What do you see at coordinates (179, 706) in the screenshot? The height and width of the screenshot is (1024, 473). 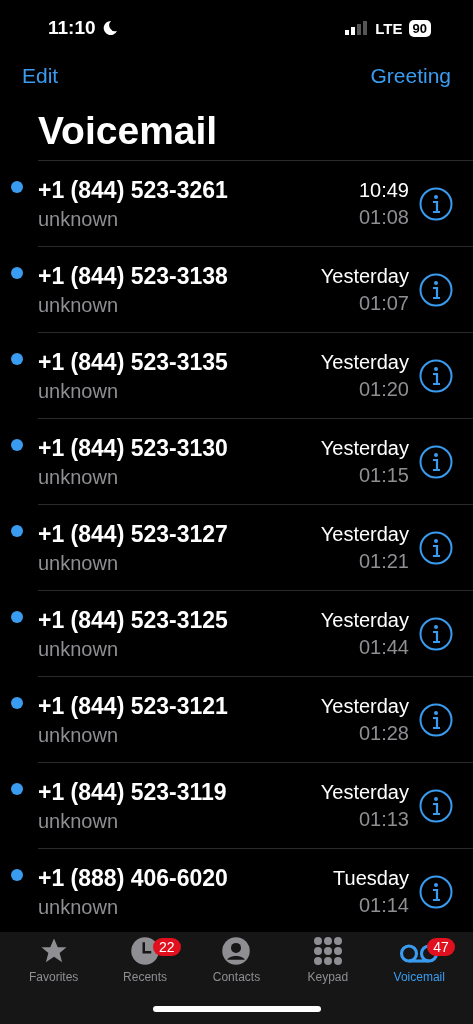 I see `caller-number: +1 (844) 523-3121` at bounding box center [179, 706].